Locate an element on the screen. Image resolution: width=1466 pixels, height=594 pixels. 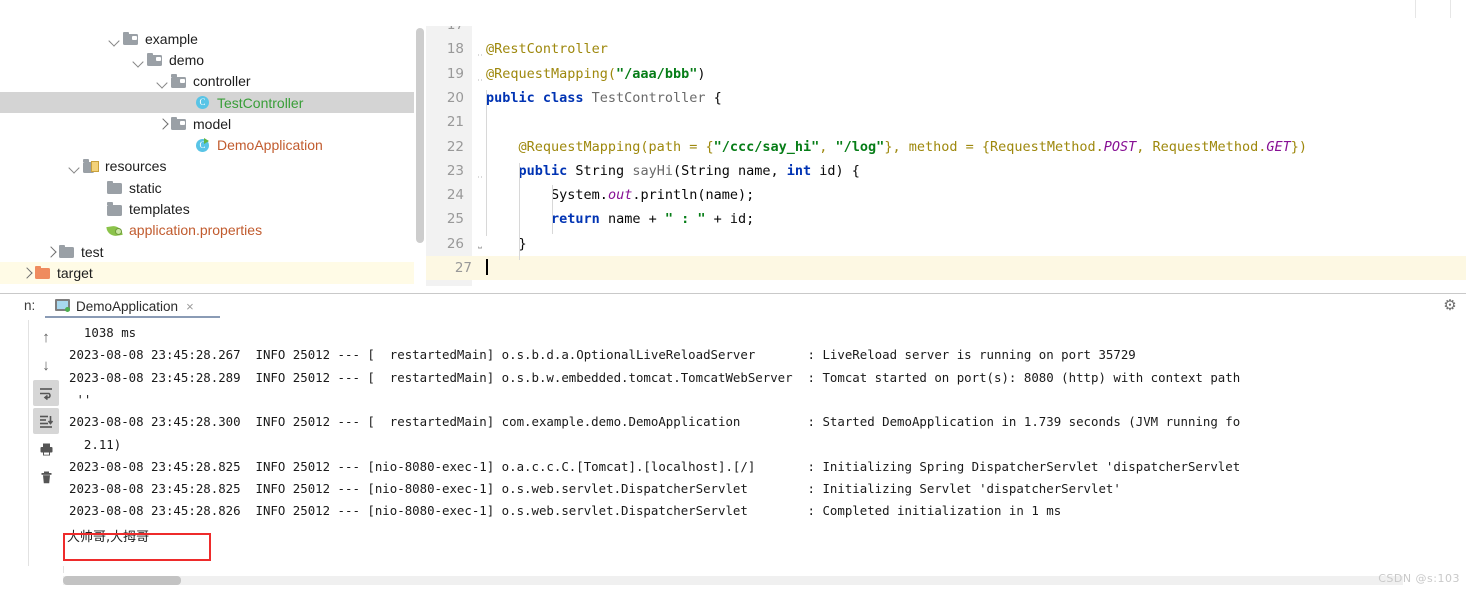
code-token: System. is located at coordinates (579, 195).